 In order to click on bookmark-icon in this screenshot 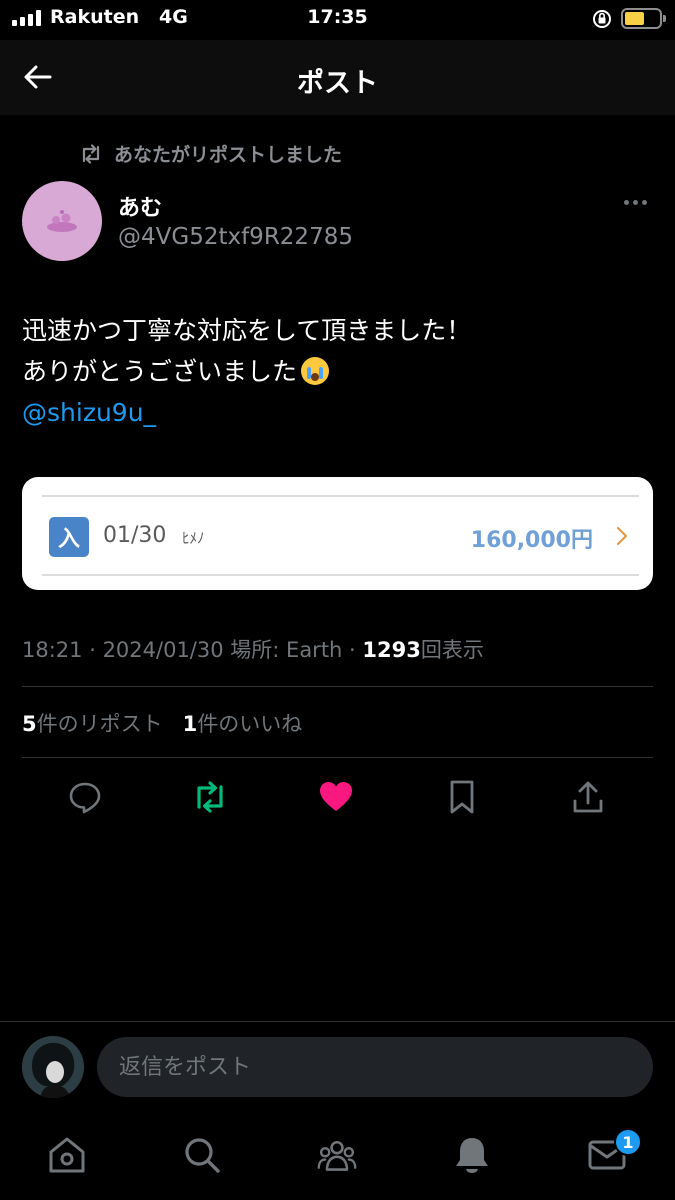, I will do `click(462, 797)`.